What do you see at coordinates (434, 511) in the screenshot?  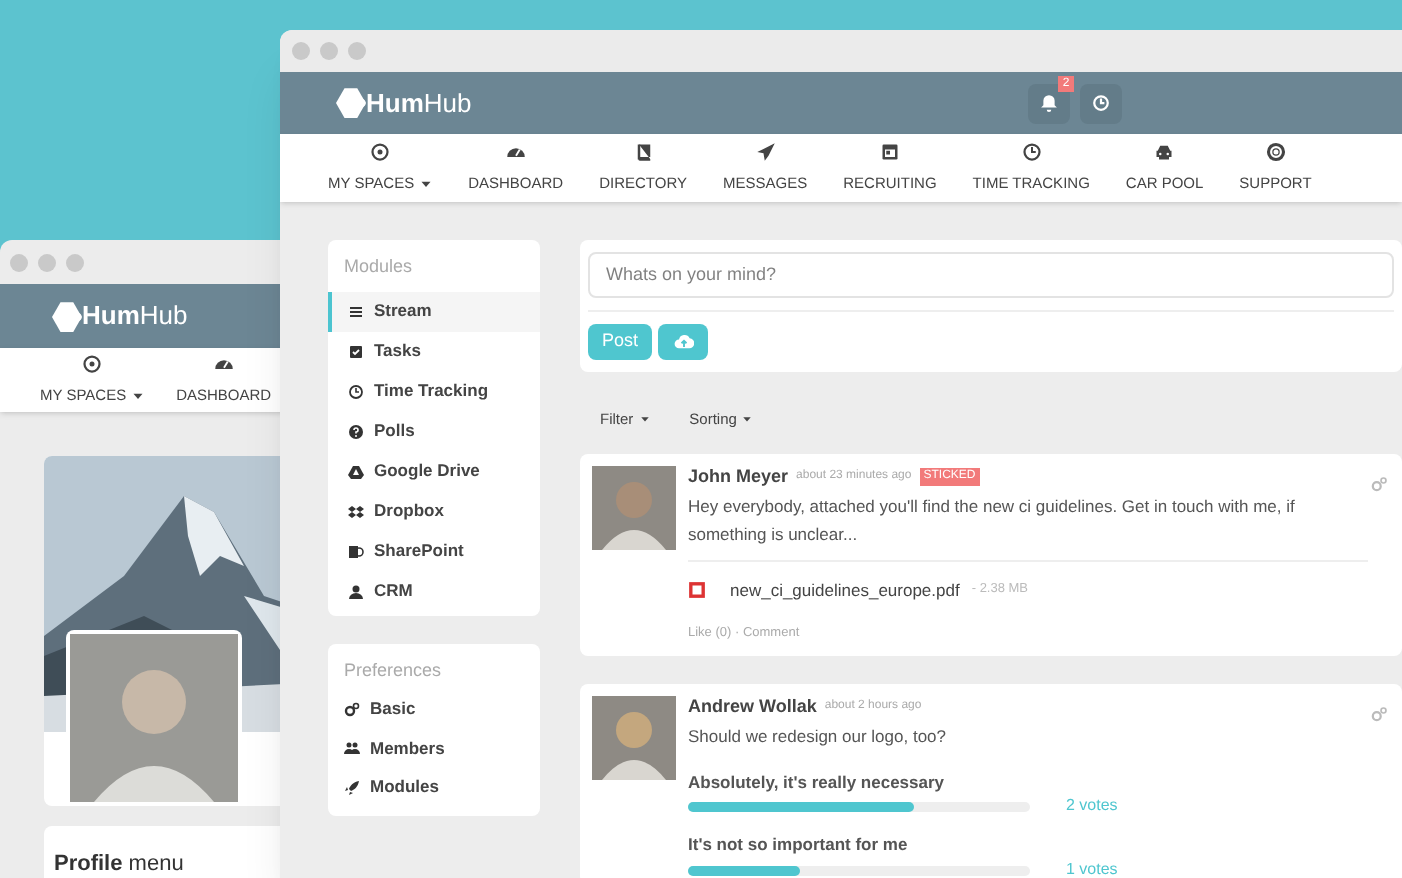 I see `sidebar-item: Dropbox` at bounding box center [434, 511].